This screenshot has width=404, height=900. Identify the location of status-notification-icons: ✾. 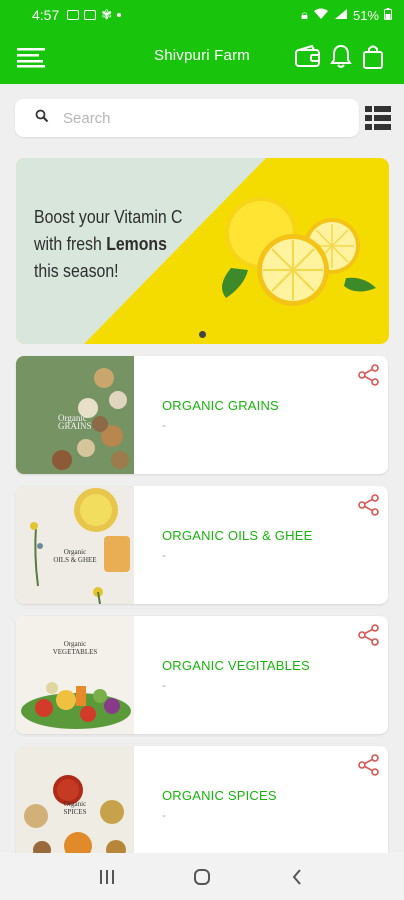
(94, 15).